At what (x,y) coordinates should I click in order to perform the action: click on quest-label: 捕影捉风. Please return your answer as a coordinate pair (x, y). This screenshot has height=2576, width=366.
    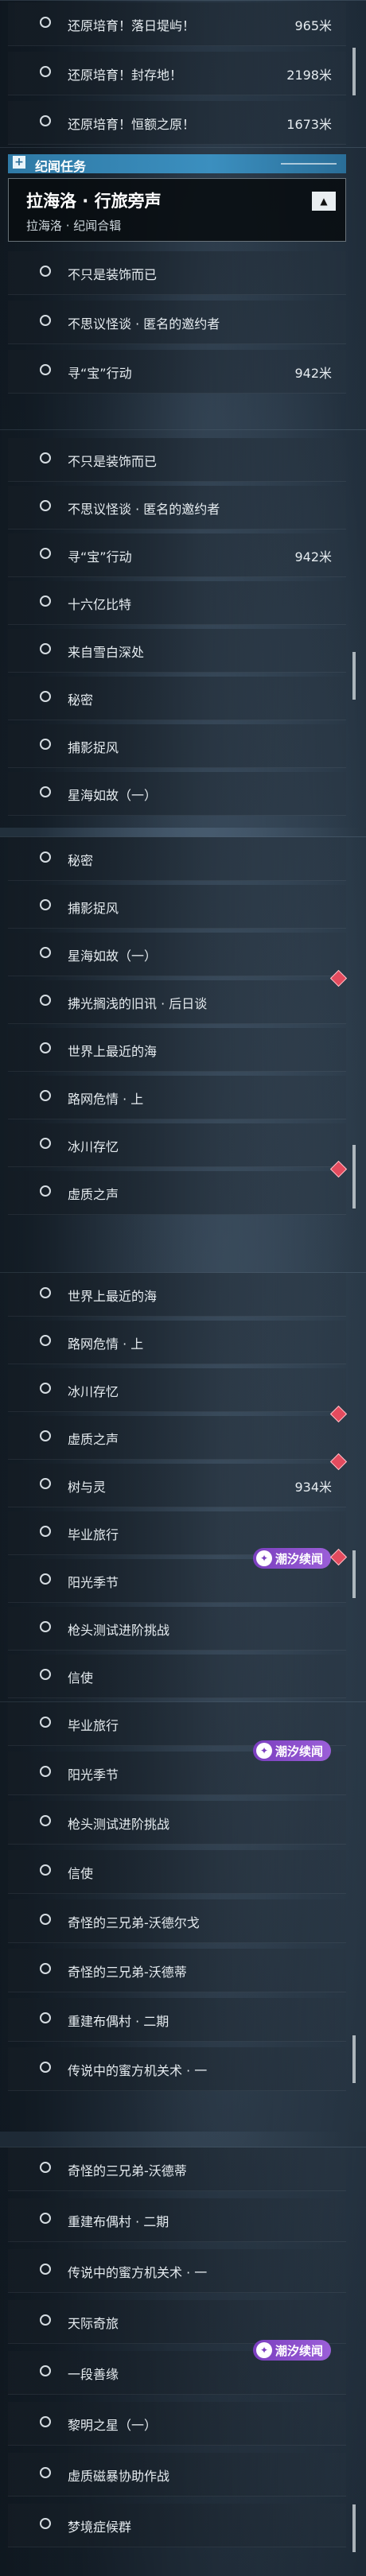
    Looking at the image, I should click on (93, 909).